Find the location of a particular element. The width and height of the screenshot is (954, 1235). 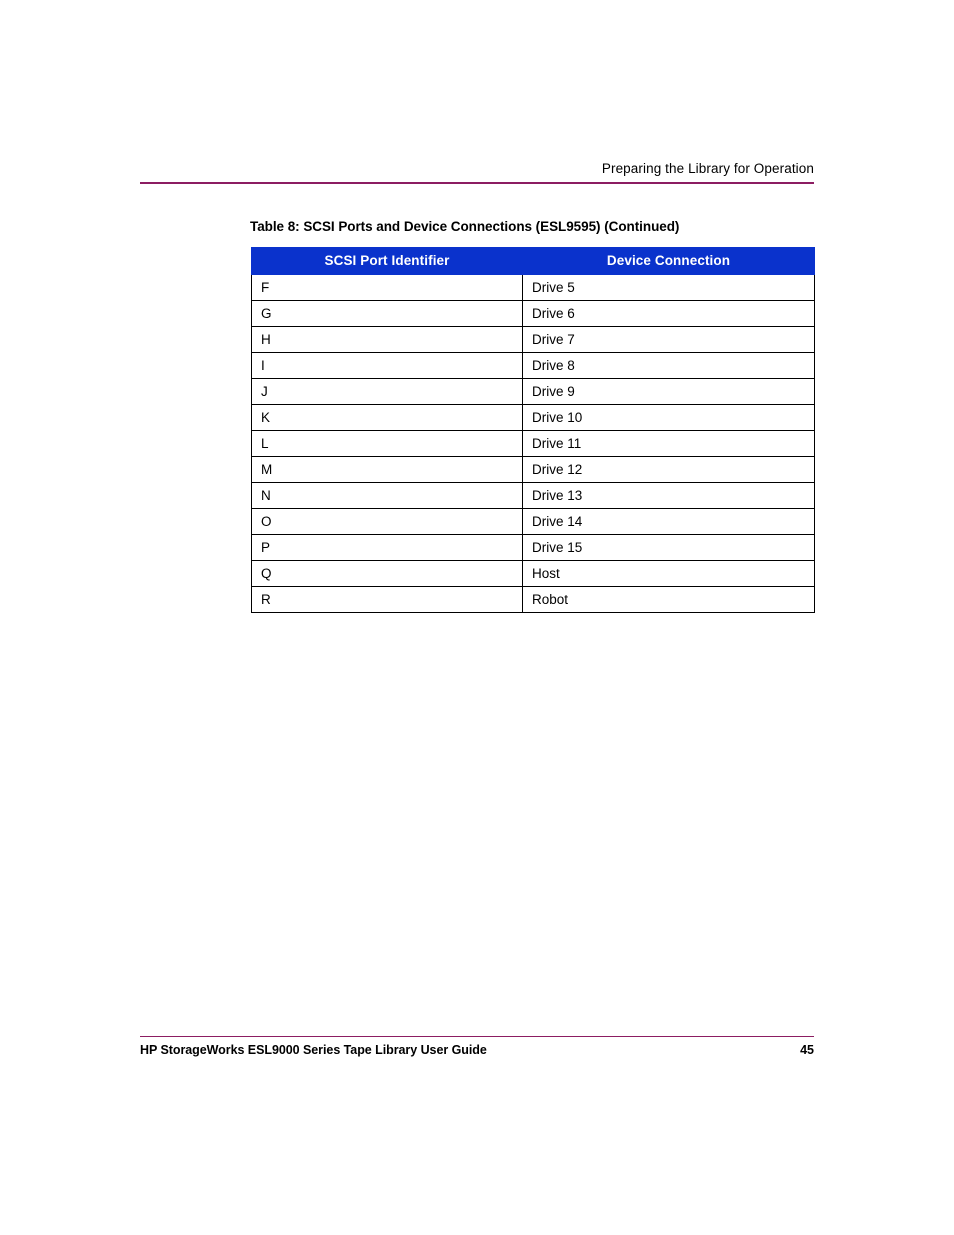

table-header-row-group: SCSI Port Identifier Device Connection is located at coordinates (533, 261).